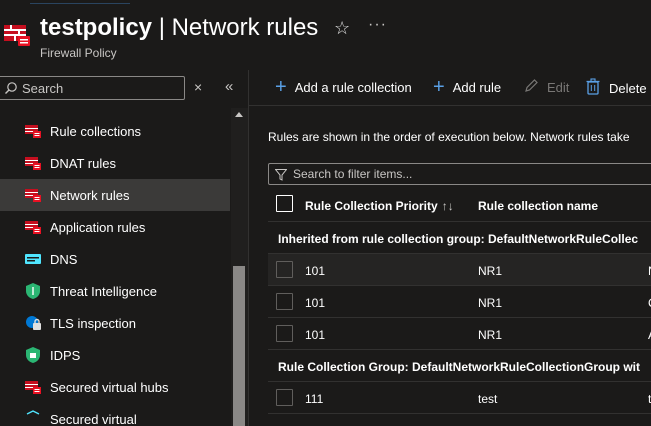  I want to click on star-icon: ☆, so click(342, 28).